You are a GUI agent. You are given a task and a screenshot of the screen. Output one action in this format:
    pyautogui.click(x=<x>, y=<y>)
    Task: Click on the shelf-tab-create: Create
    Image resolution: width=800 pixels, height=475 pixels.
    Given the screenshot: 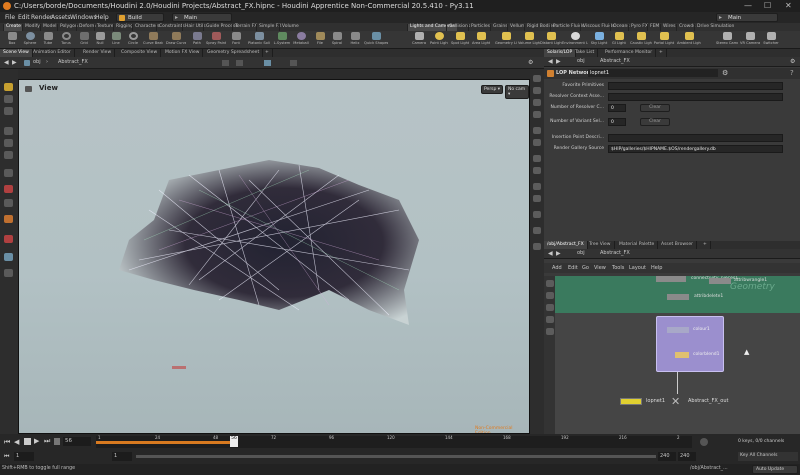 What is the action you would take?
    pyautogui.click(x=13, y=27)
    